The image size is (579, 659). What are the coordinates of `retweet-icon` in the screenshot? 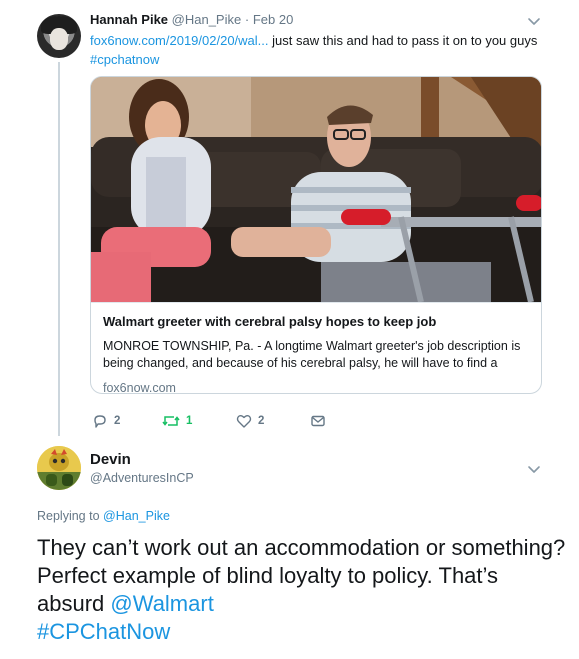 It's located at (171, 421).